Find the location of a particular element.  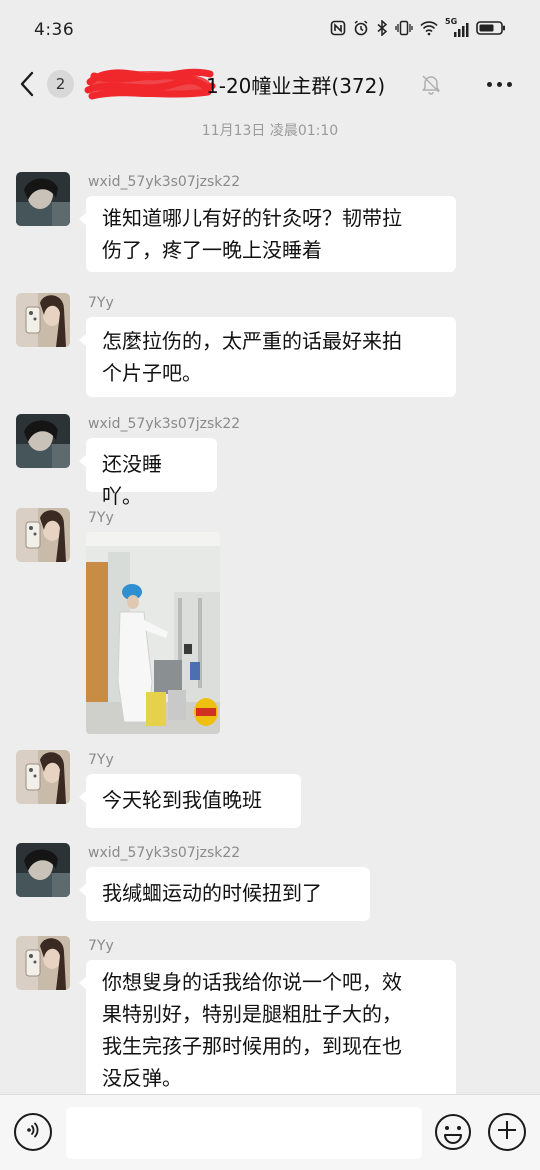

plus-icon is located at coordinates (507, 1132).